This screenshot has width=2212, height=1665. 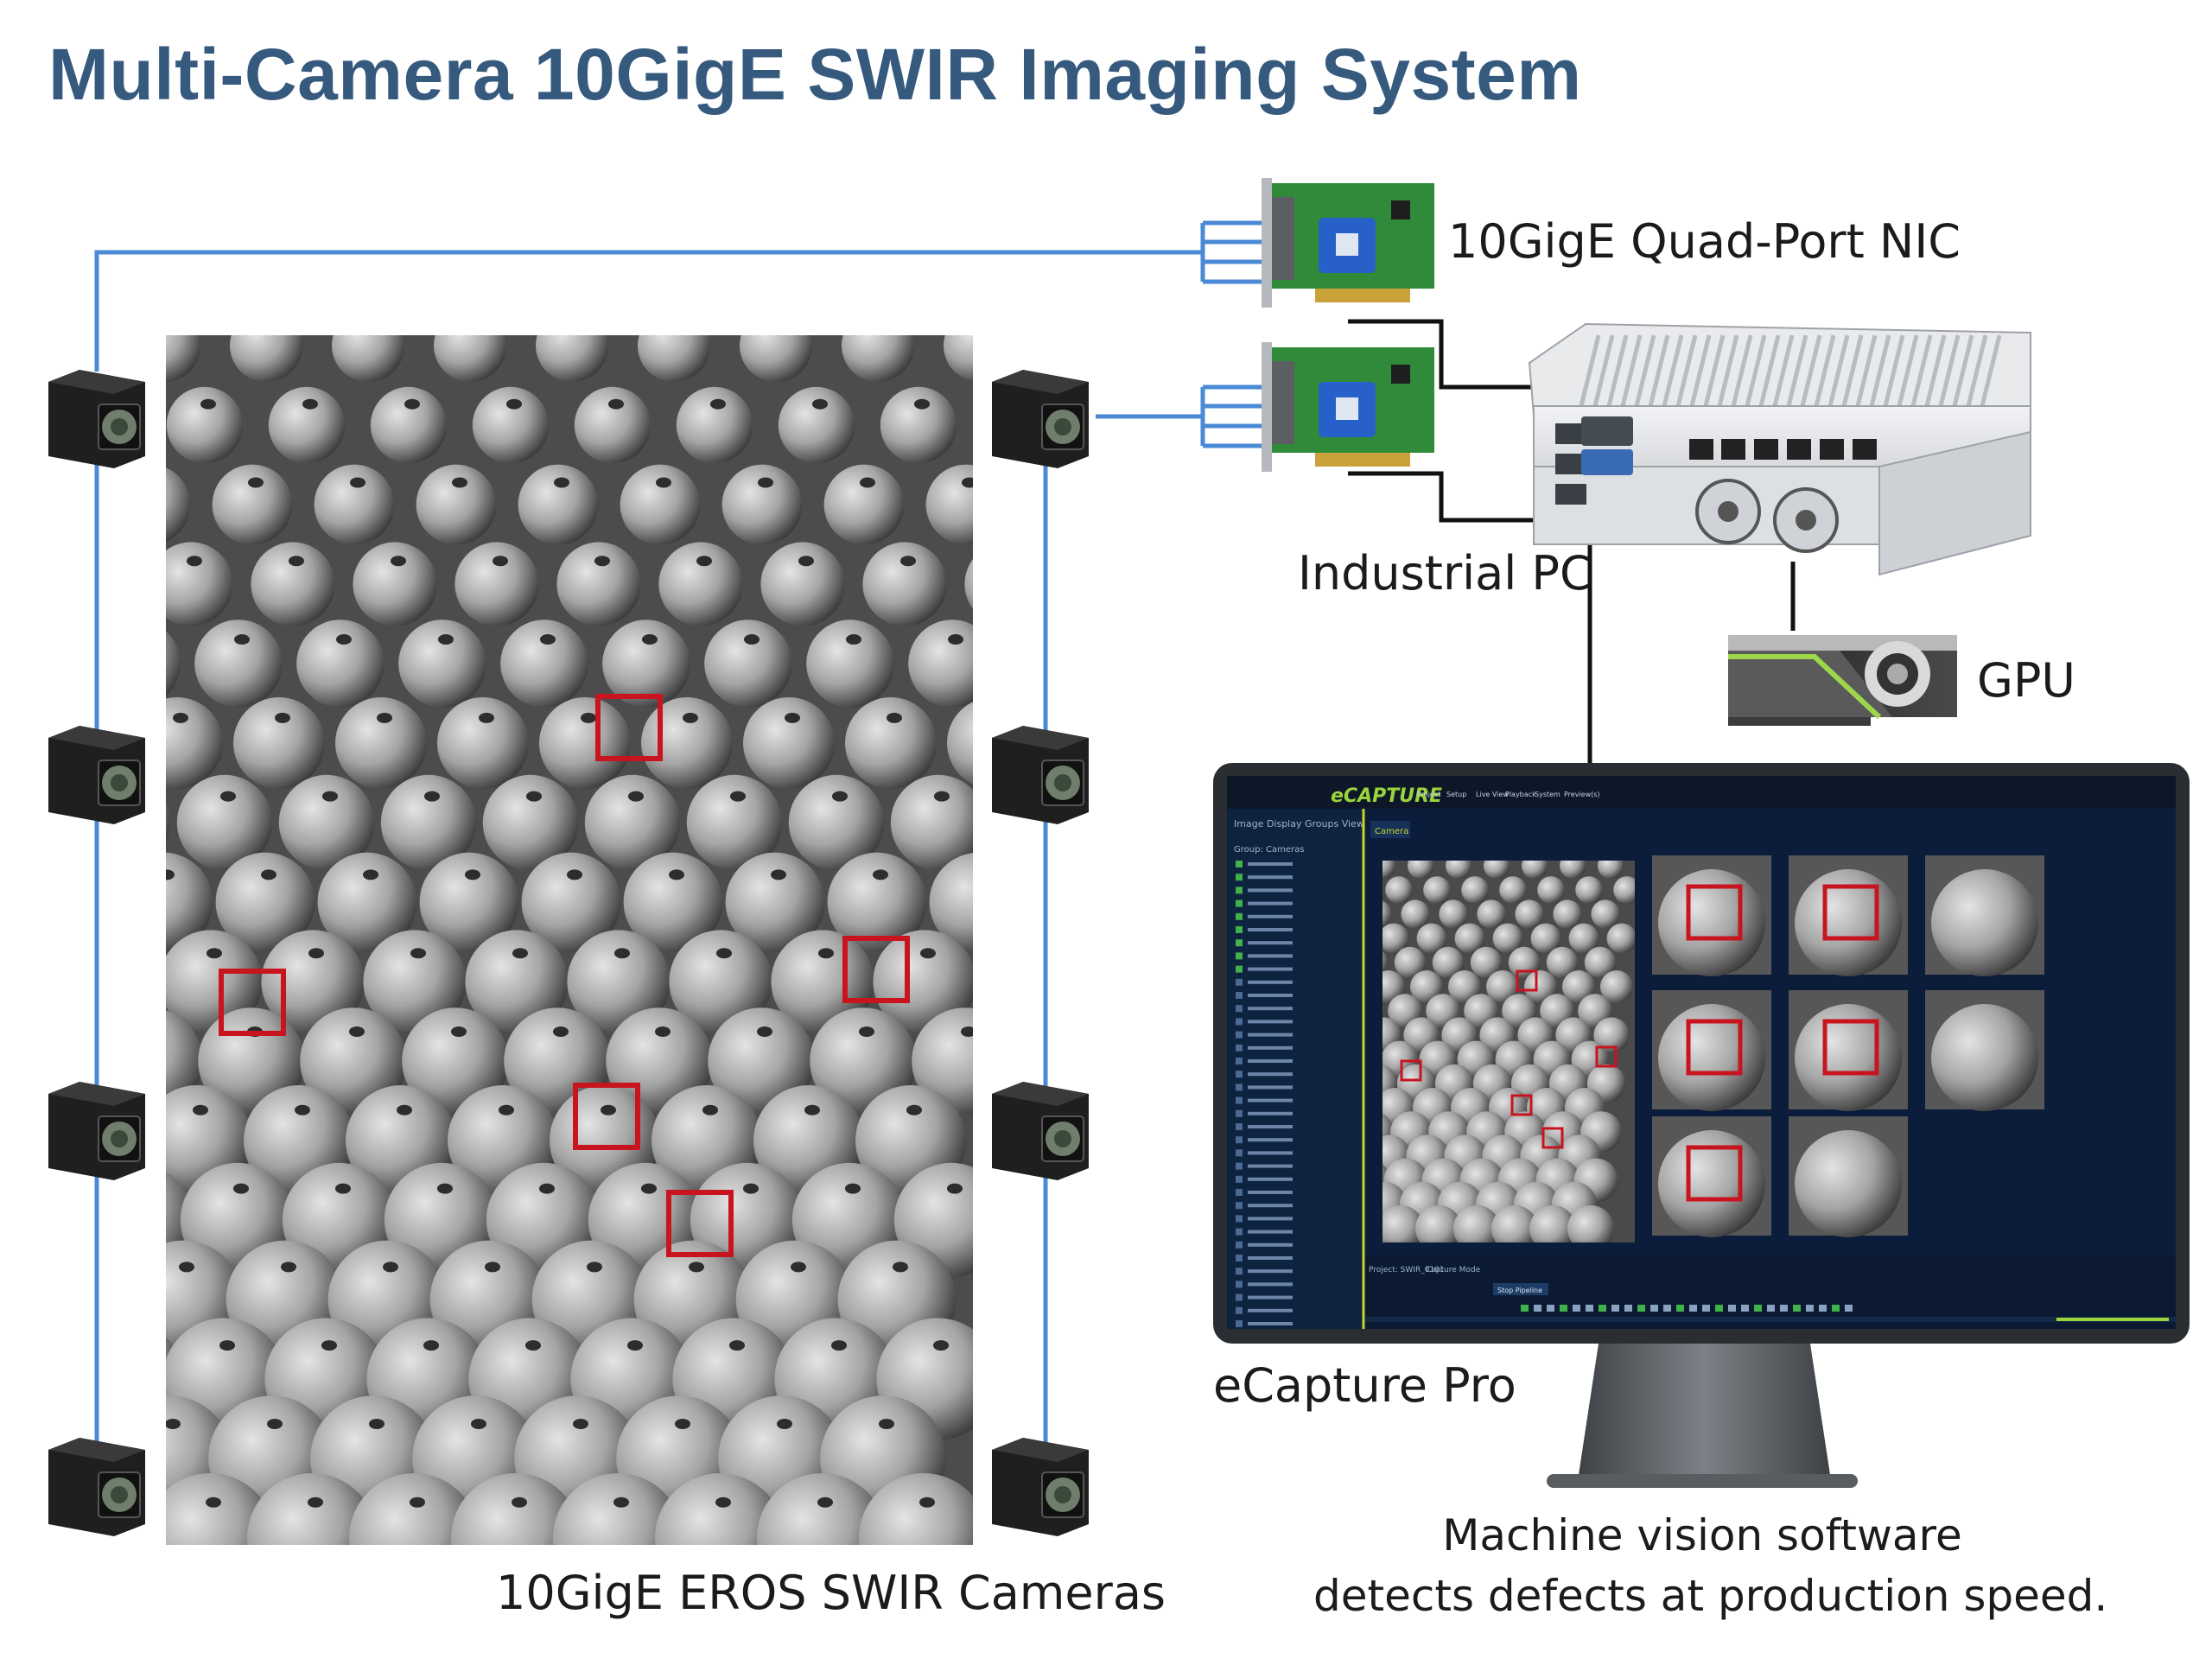 I want to click on menu-item: Preview(s), so click(x=1582, y=794).